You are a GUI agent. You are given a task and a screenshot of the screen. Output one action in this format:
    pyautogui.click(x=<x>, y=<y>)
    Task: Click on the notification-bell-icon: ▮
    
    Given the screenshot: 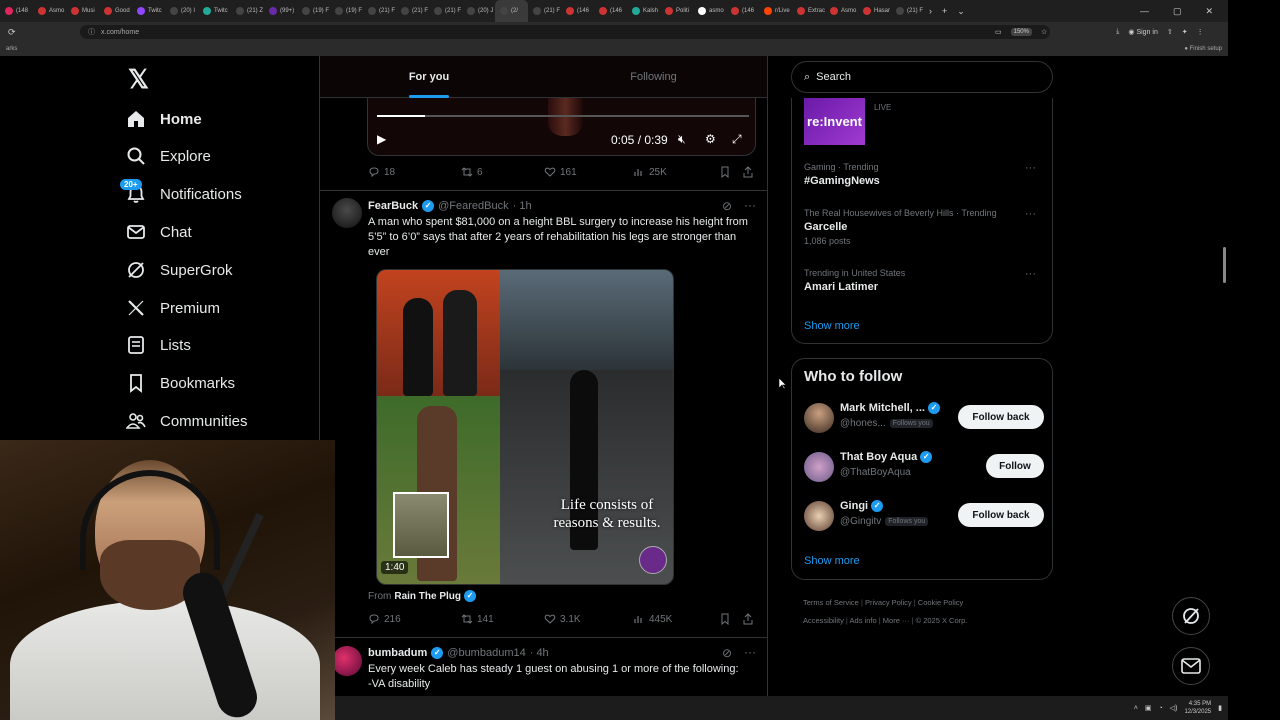 What is the action you would take?
    pyautogui.click(x=1220, y=708)
    